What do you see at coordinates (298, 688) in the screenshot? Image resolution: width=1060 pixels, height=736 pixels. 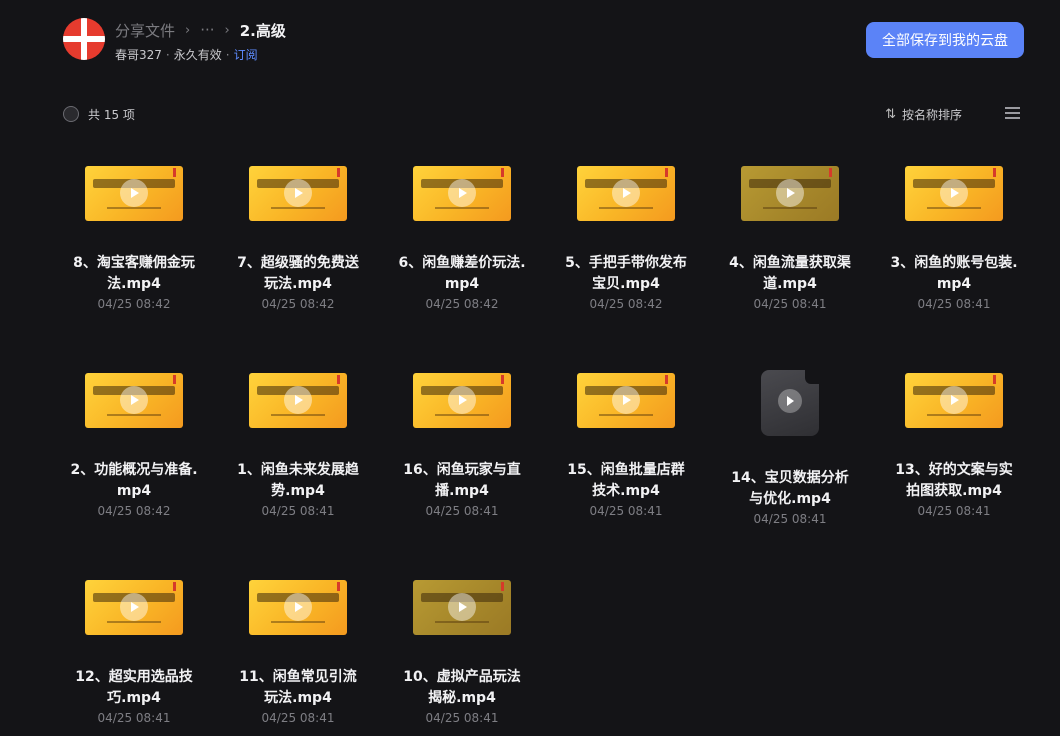 I see `file-name: 11、闲鱼常见引流玩法.mp4` at bounding box center [298, 688].